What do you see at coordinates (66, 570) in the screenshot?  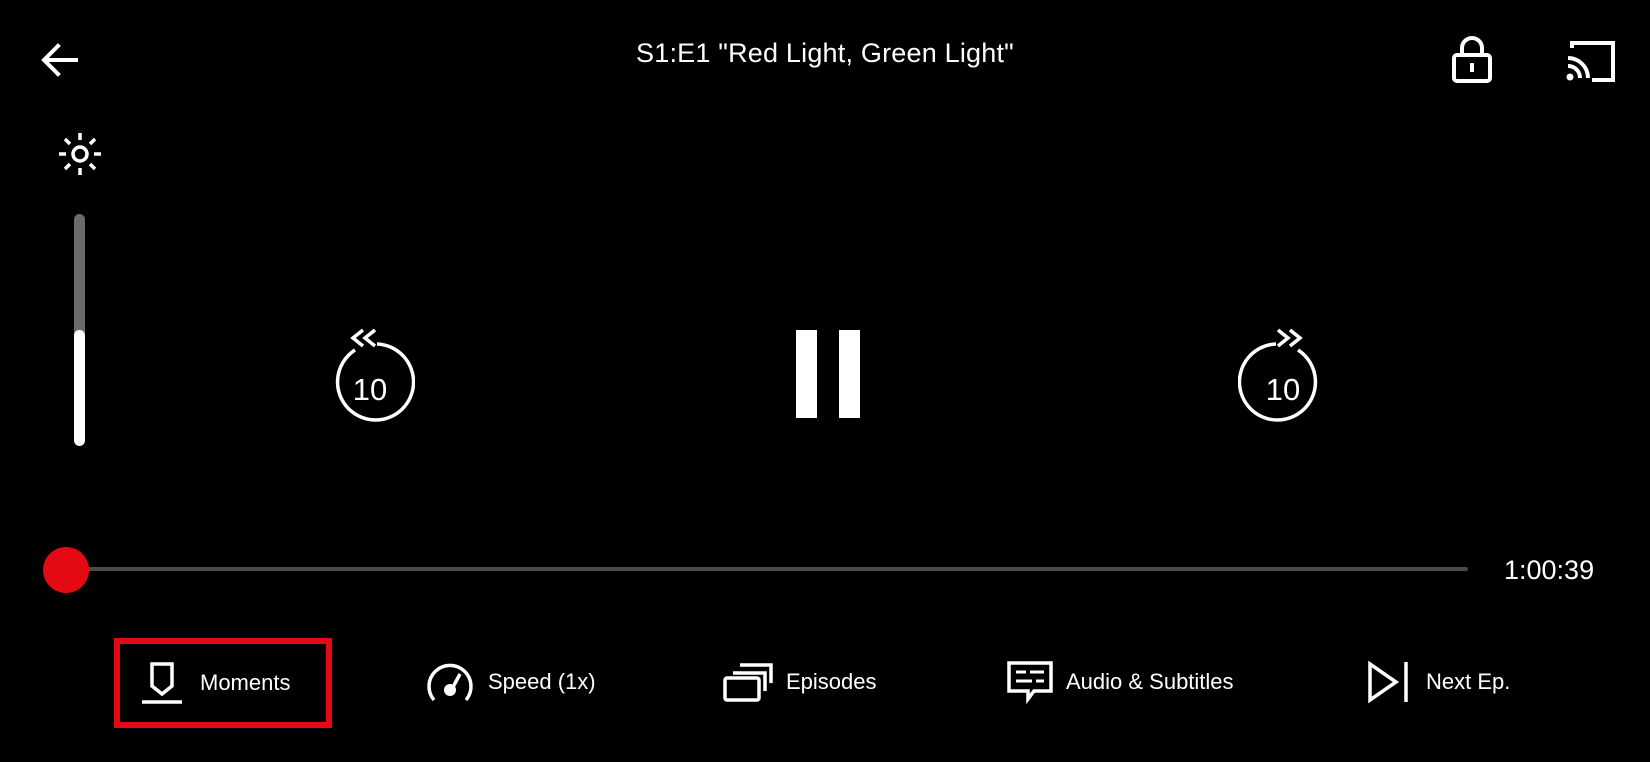 I see `progress-scrubber` at bounding box center [66, 570].